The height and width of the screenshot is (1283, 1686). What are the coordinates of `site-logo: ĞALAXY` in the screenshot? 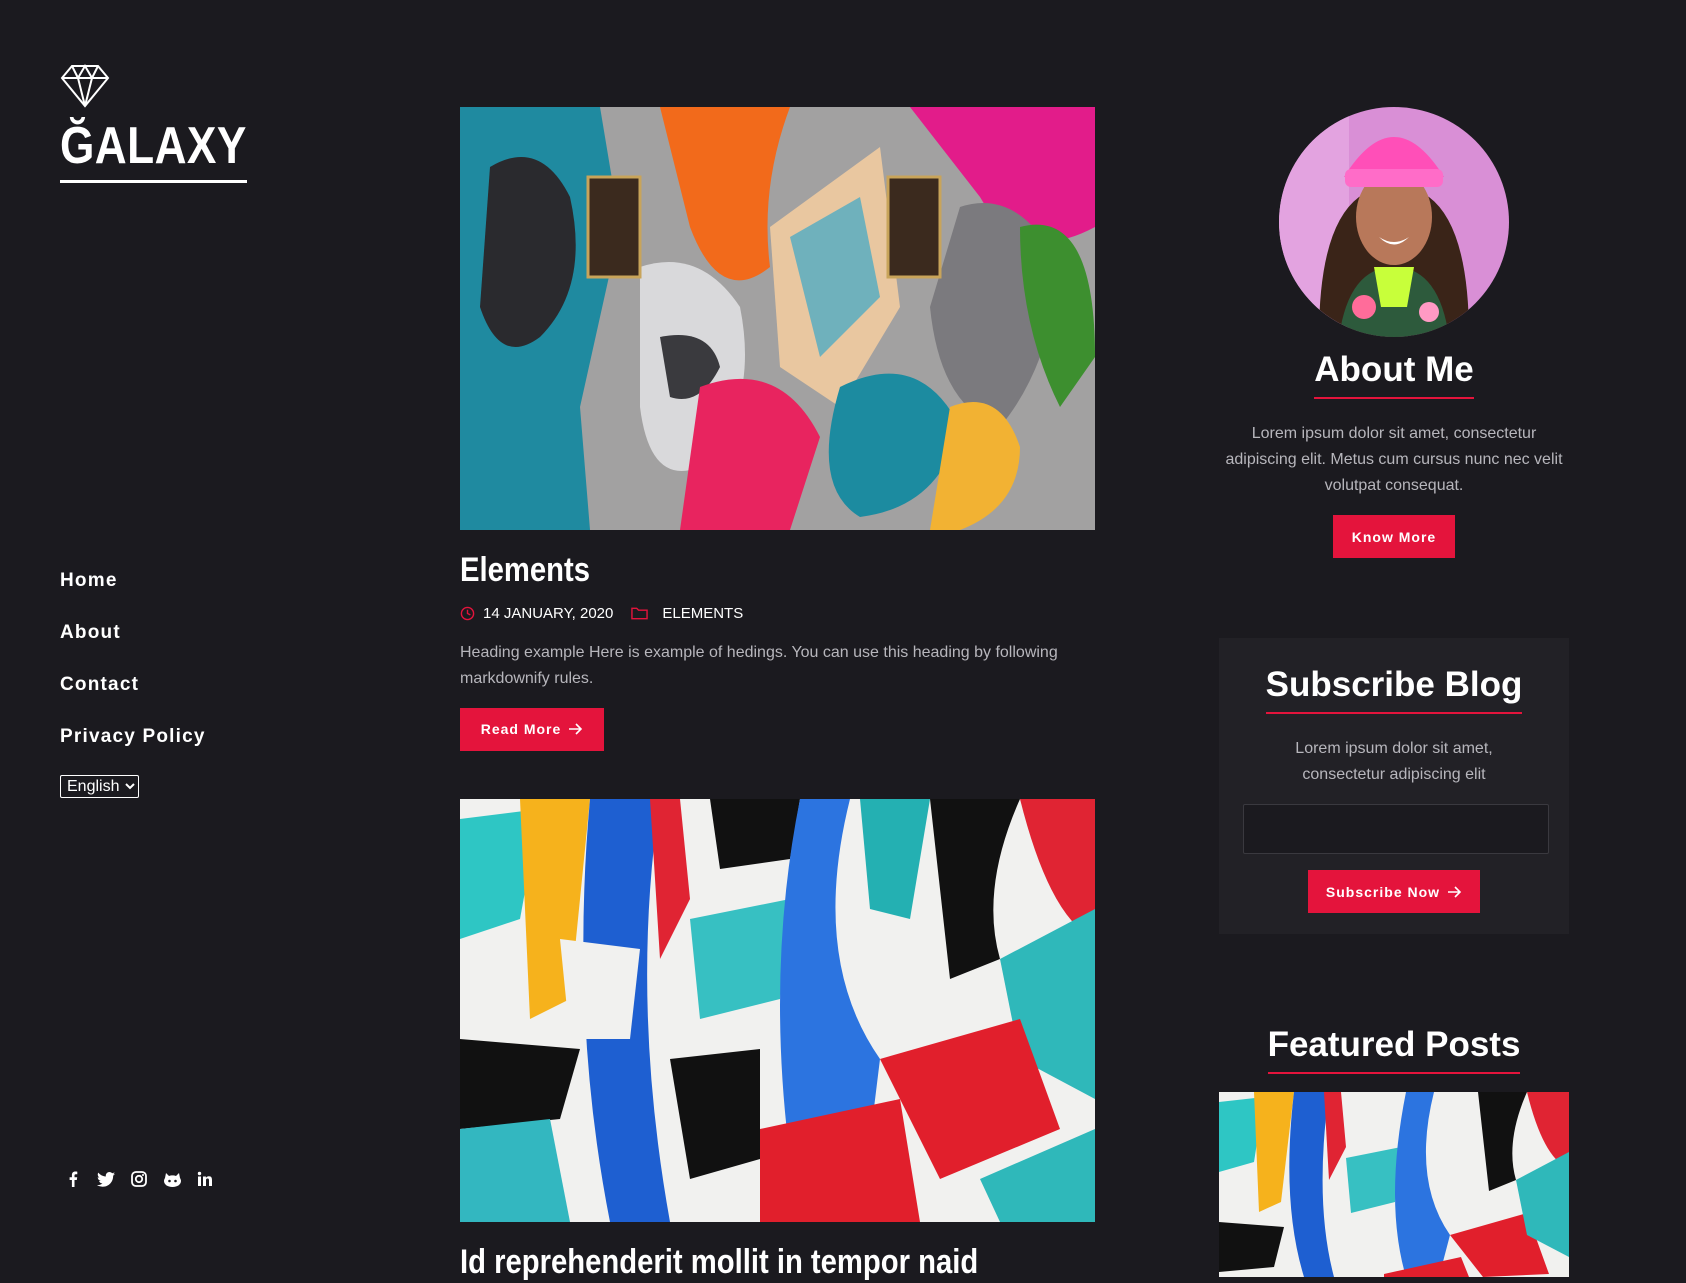 It's located at (153, 123).